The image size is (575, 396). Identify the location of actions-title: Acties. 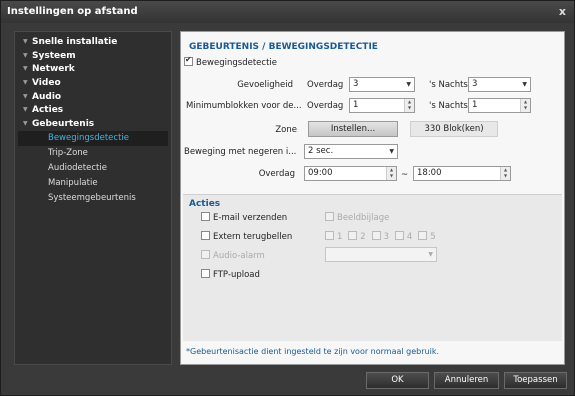
(205, 204).